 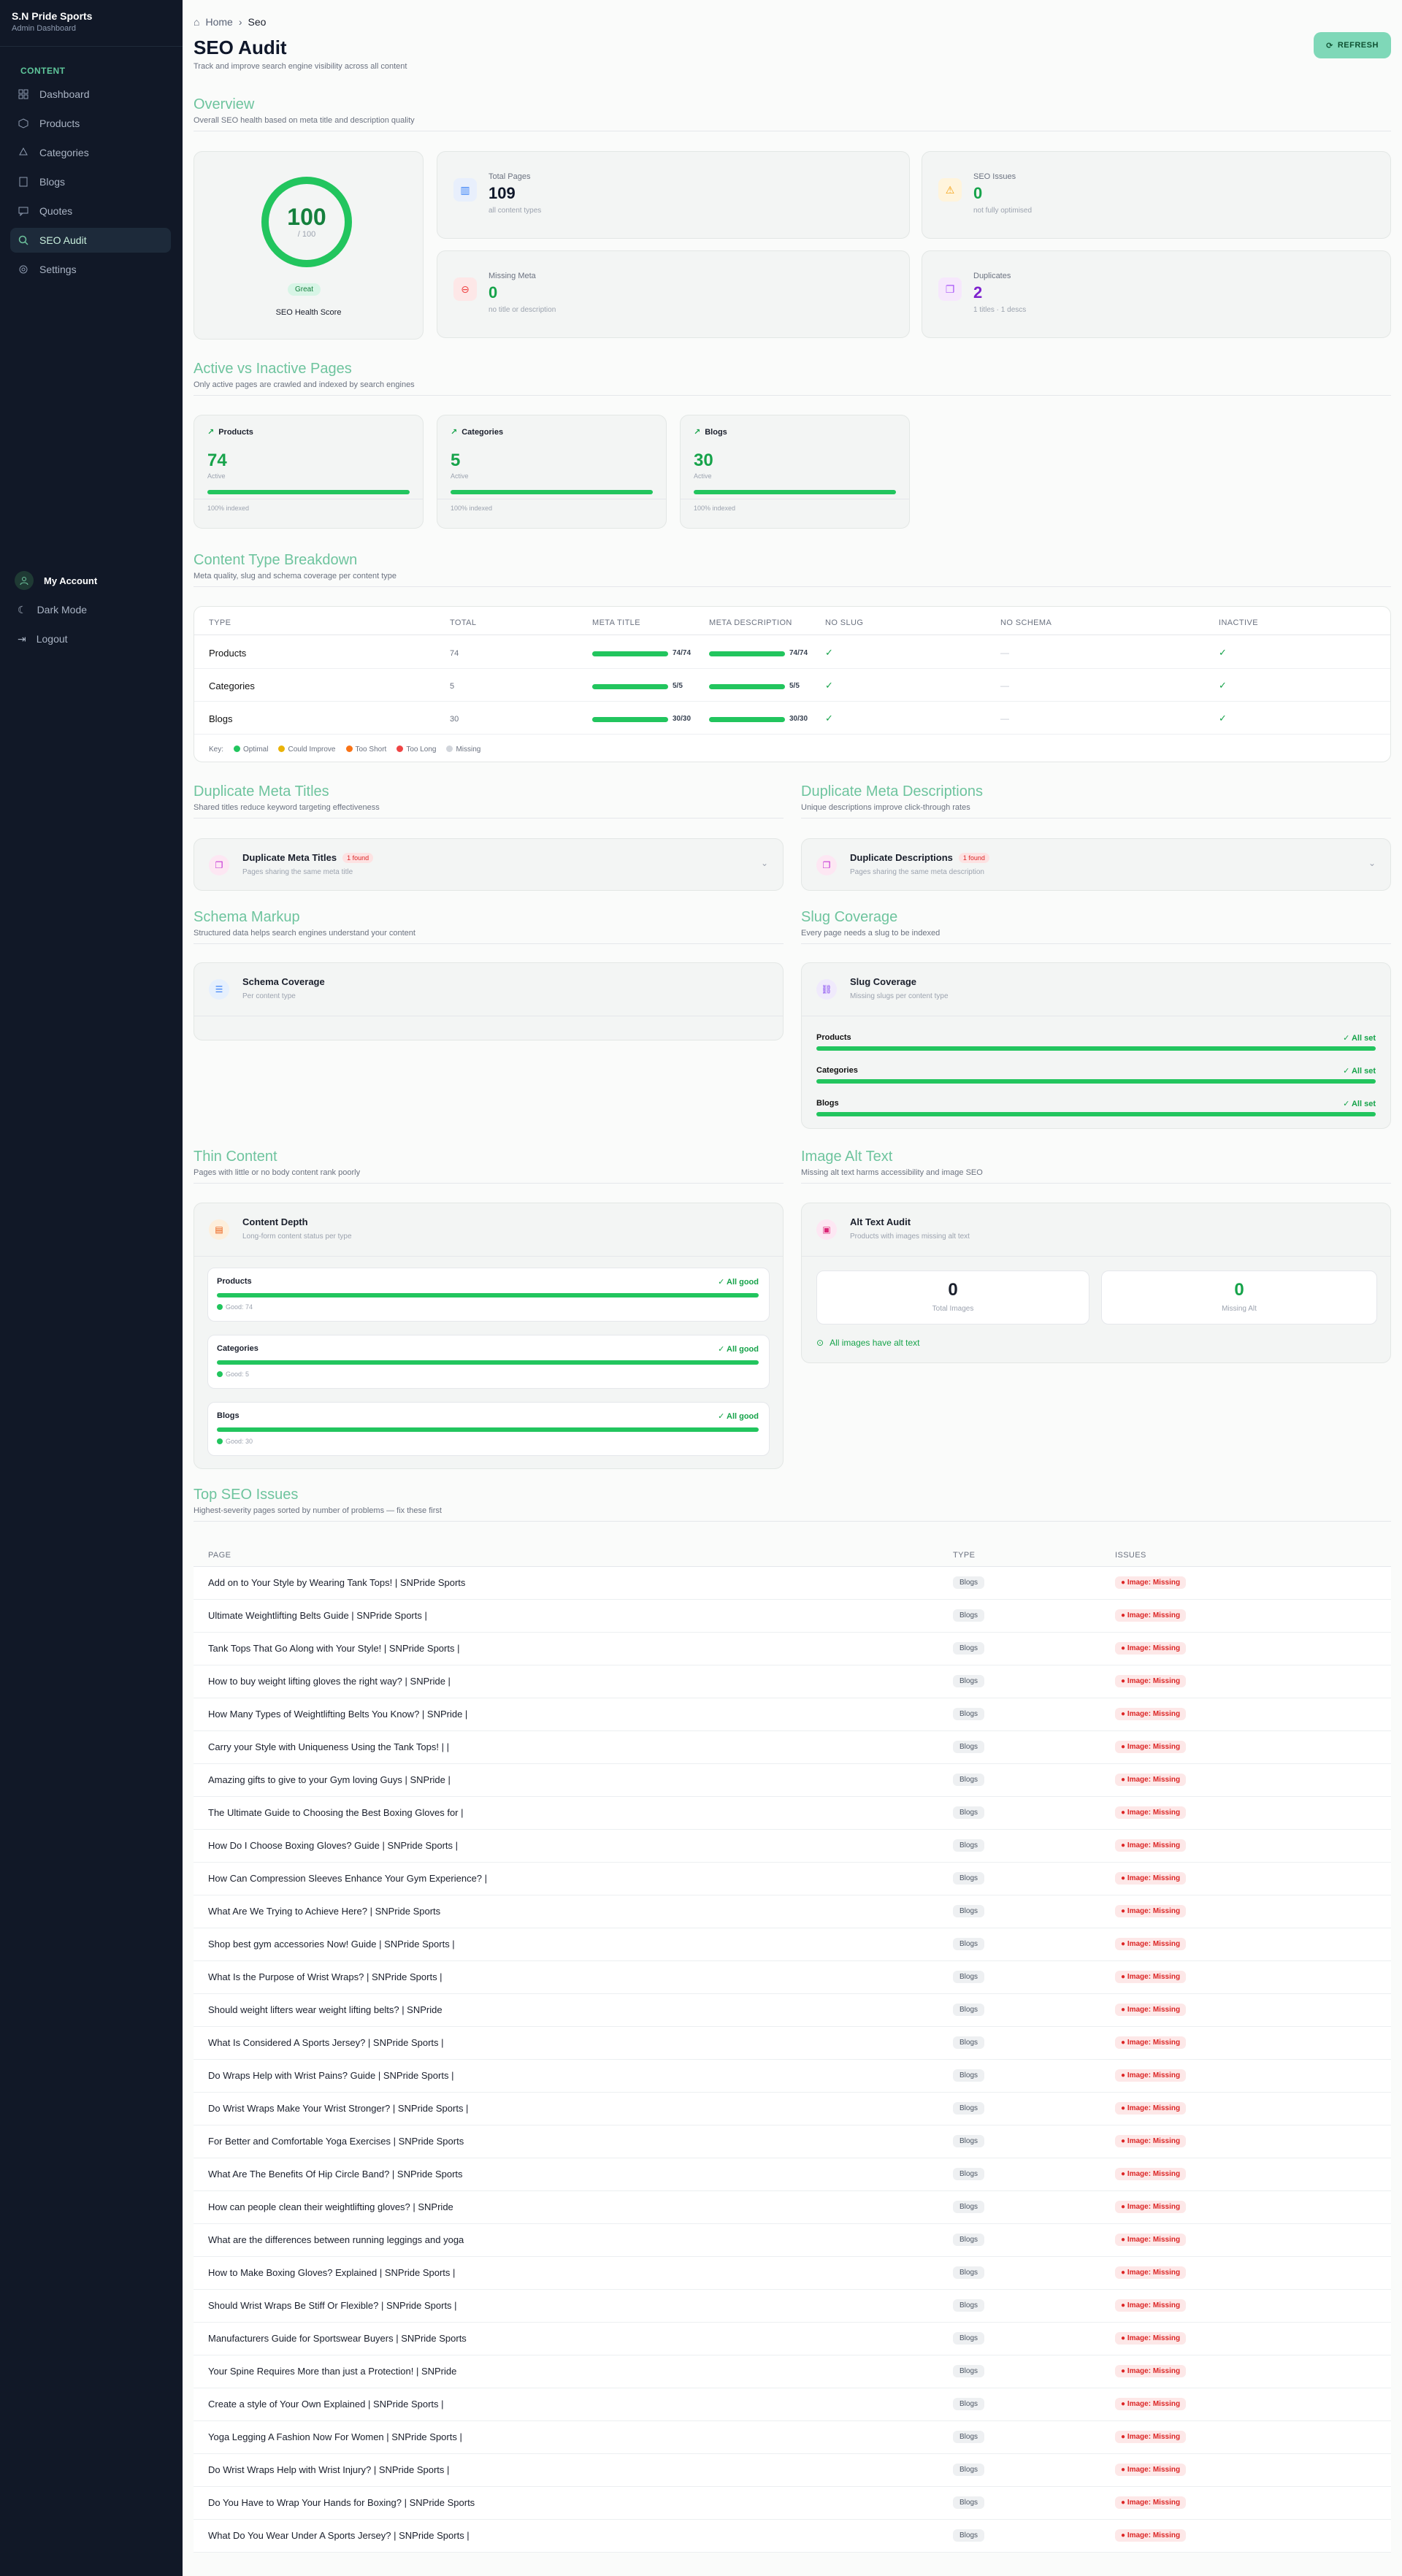 What do you see at coordinates (682, 653) in the screenshot?
I see `meta-title-count: 74/74` at bounding box center [682, 653].